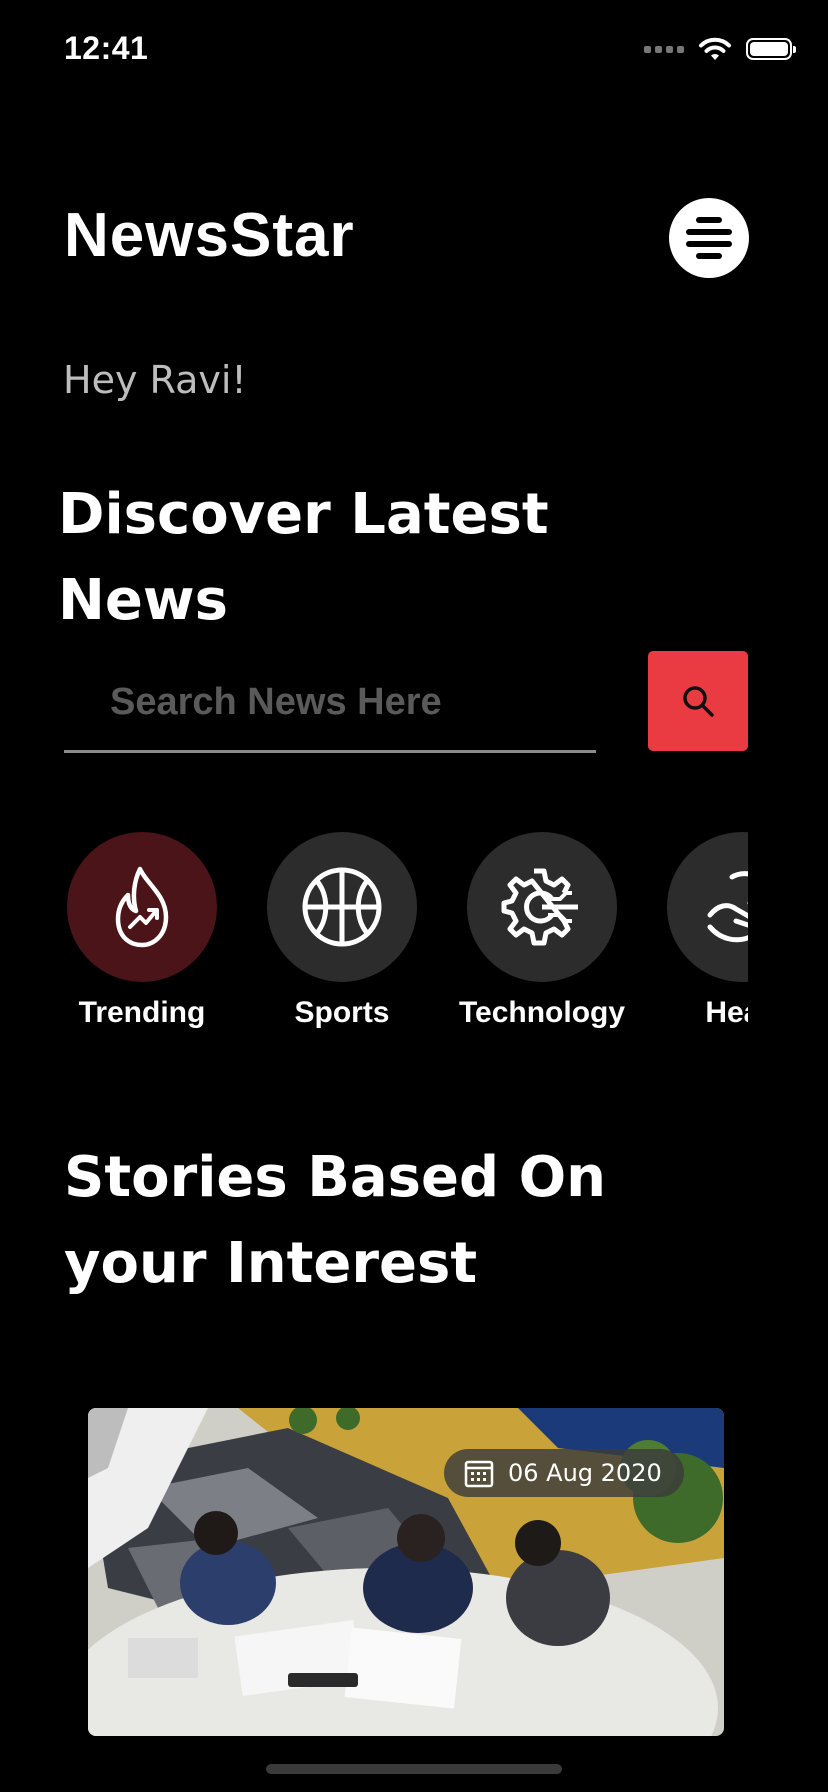 The width and height of the screenshot is (828, 1792). Describe the element at coordinates (342, 1012) in the screenshot. I see `category-label: Sports` at that location.